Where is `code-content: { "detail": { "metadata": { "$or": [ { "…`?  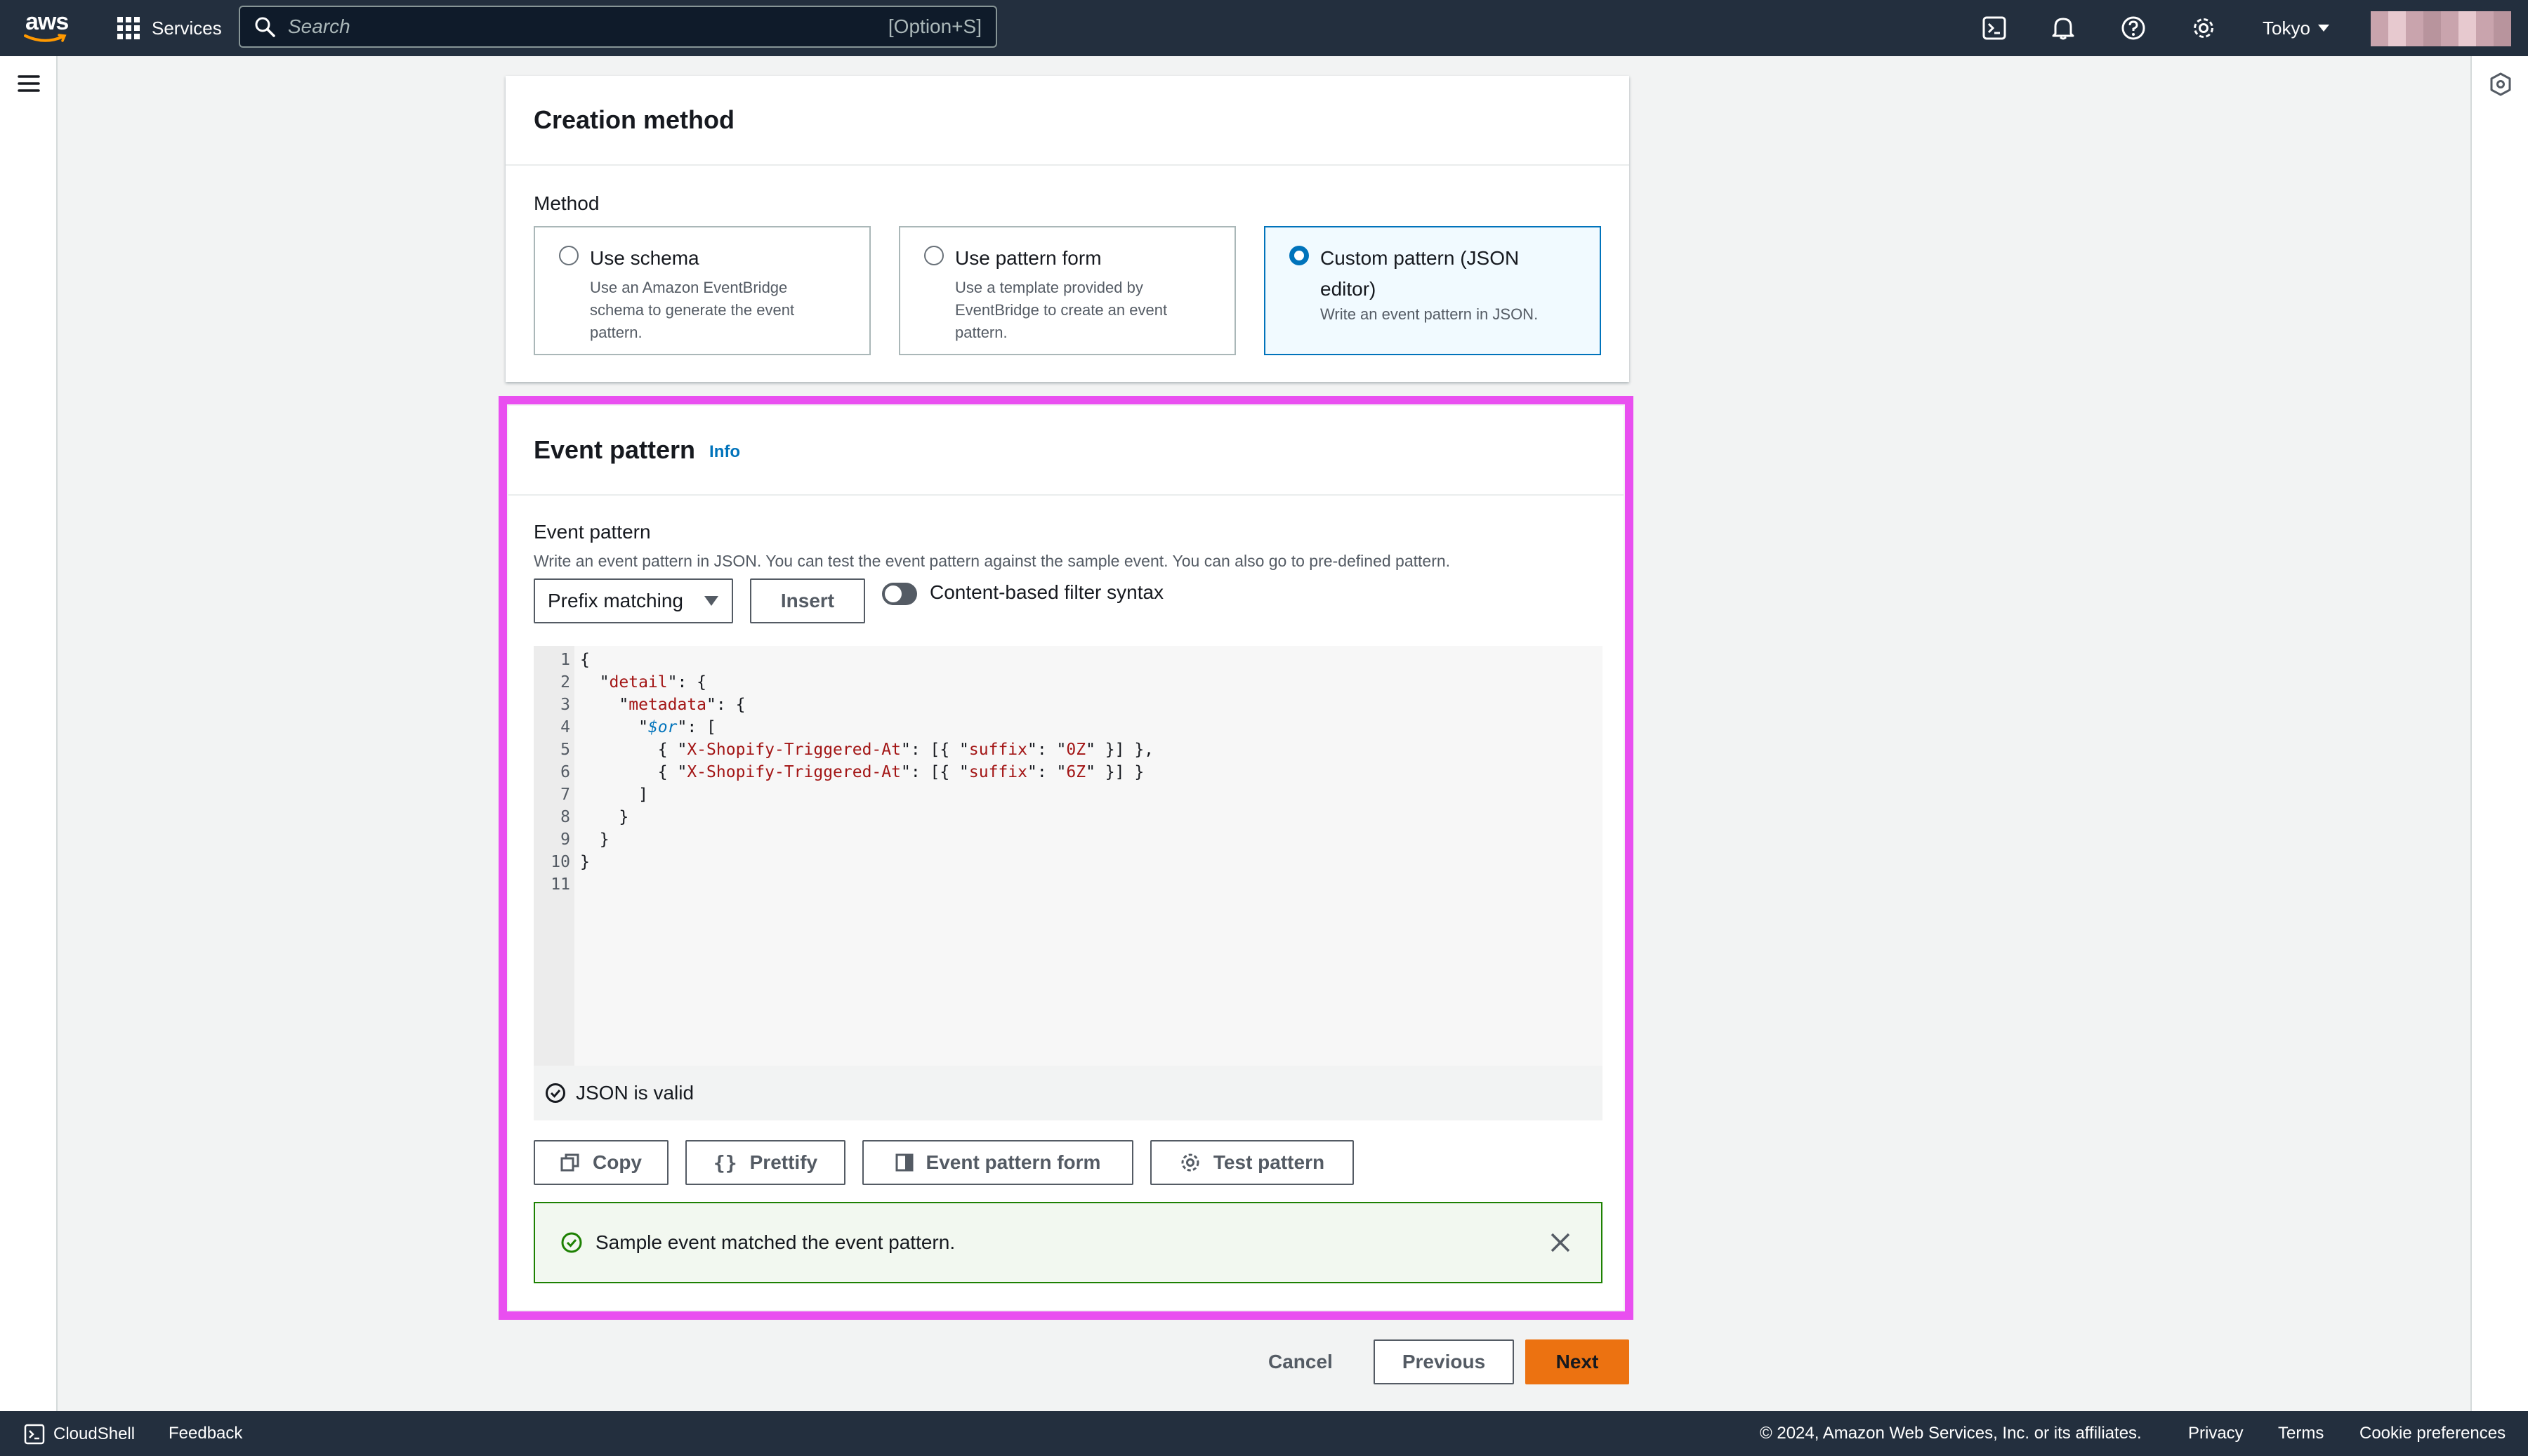 code-content: { "detail": { "metadata": { "$or": [ { "… is located at coordinates (867, 772).